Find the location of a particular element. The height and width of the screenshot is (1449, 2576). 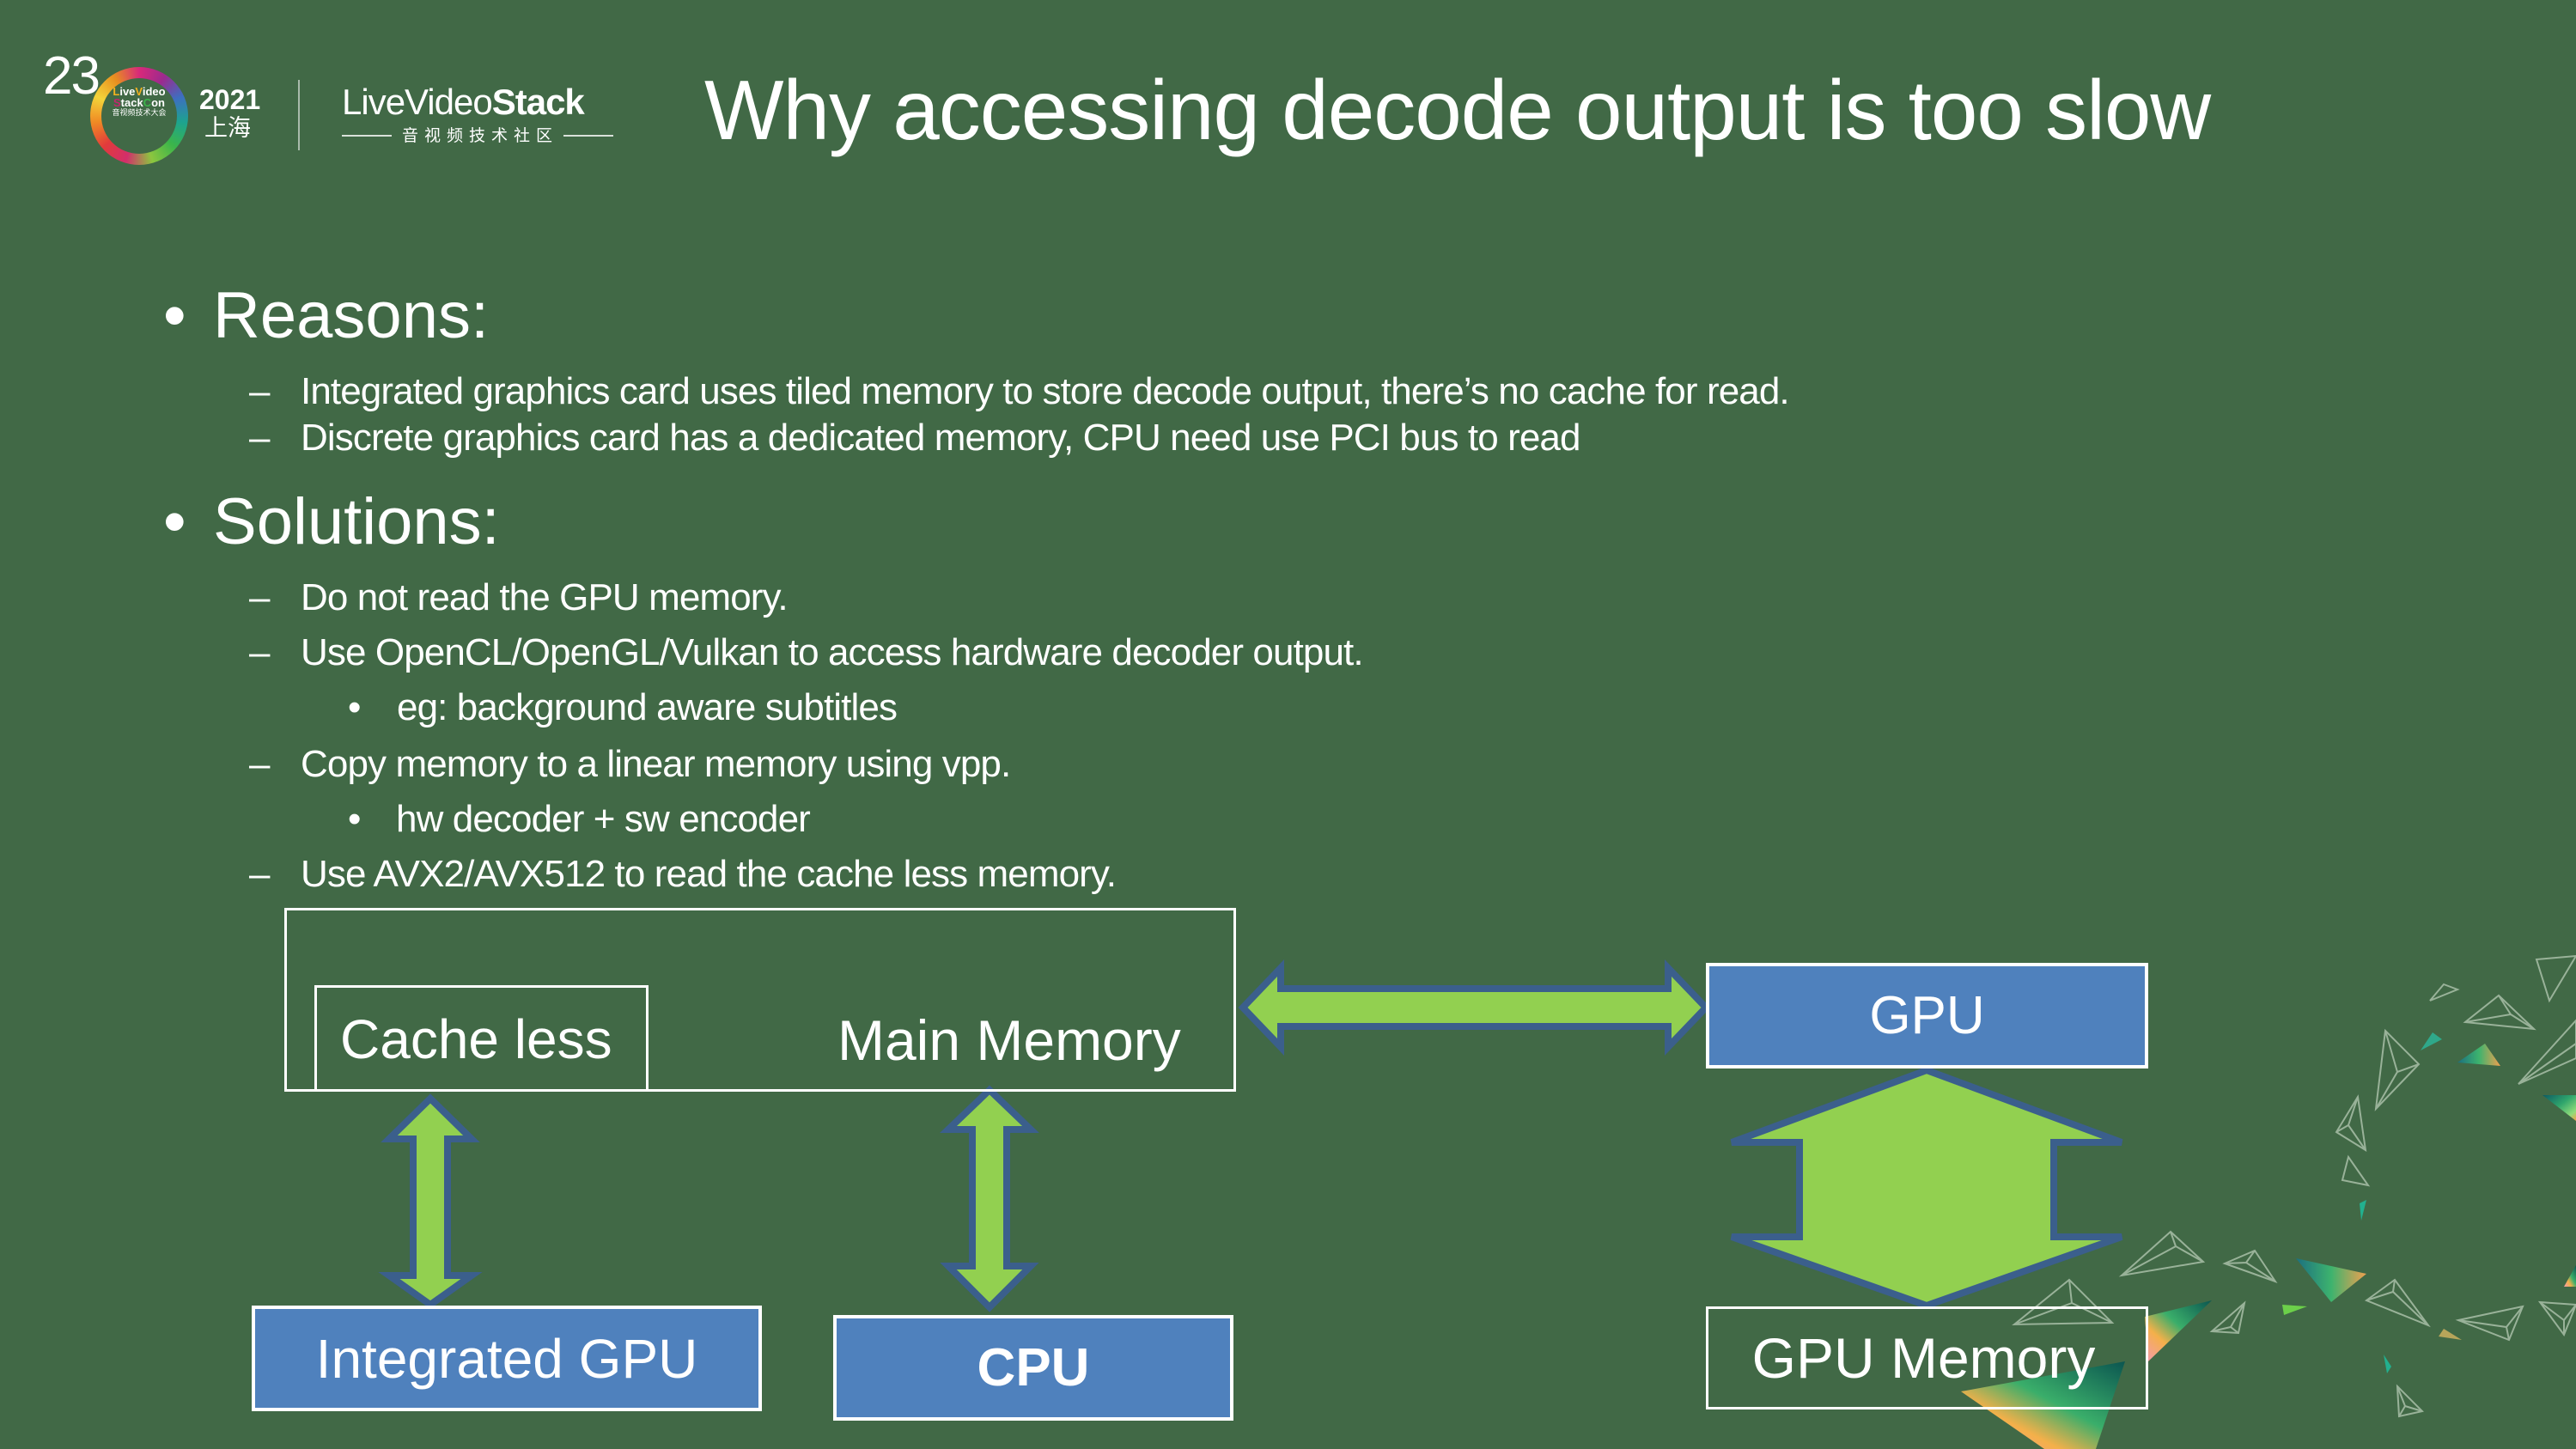

arrow-memory-gpu is located at coordinates (1474, 1007).